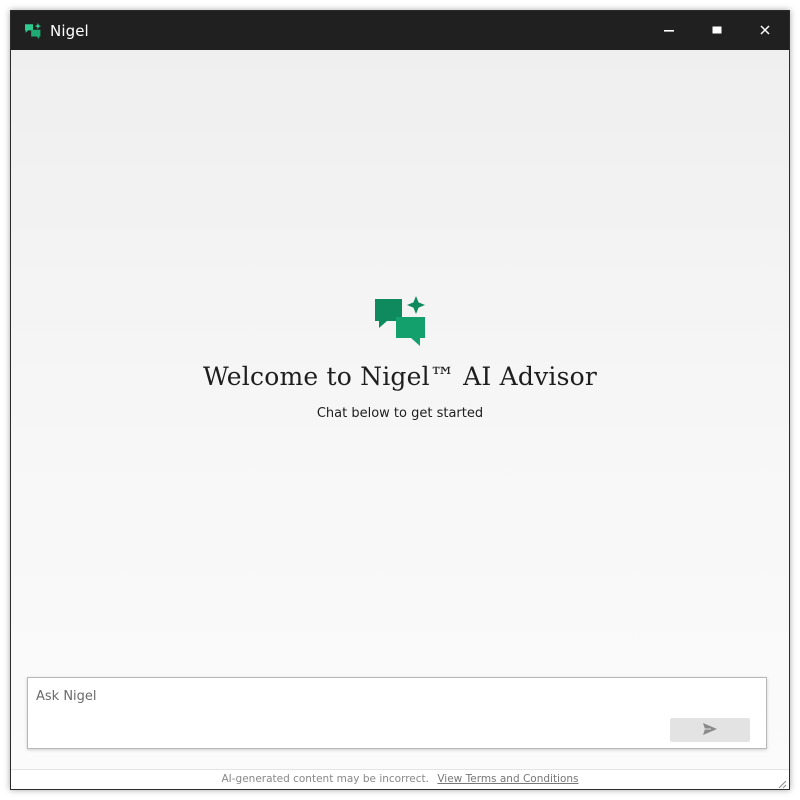 The width and height of the screenshot is (800, 800). Describe the element at coordinates (400, 413) in the screenshot. I see `welcome-subtitle: Chat below to get started` at that location.